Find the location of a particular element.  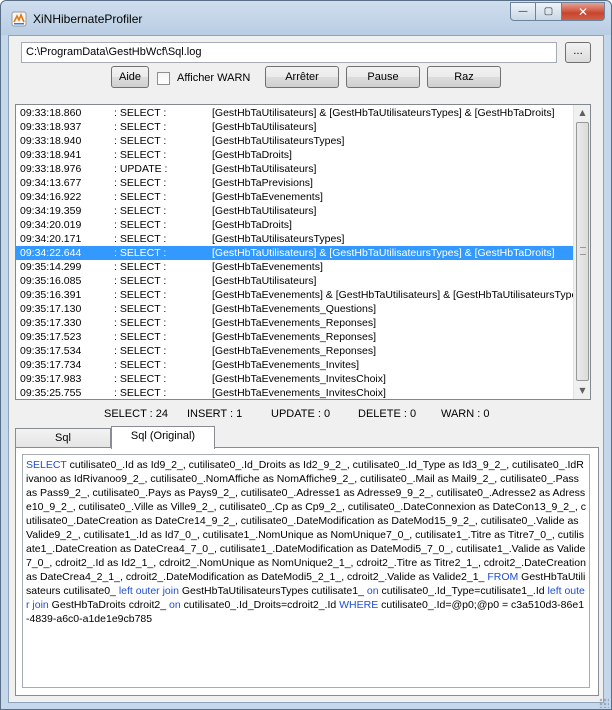

minimize-button: — is located at coordinates (523, 11).